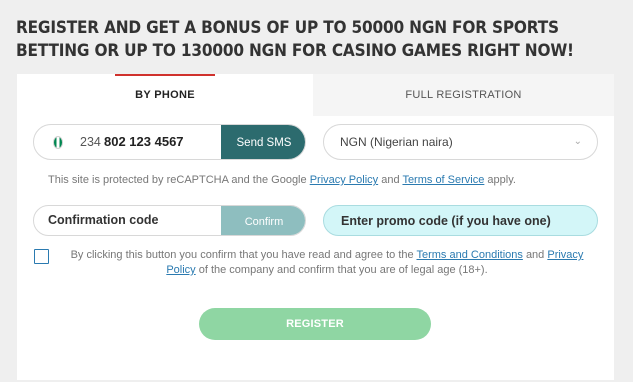 This screenshot has height=382, width=633. I want to click on tab-full-registration: FULL REGISTRATION, so click(463, 95).